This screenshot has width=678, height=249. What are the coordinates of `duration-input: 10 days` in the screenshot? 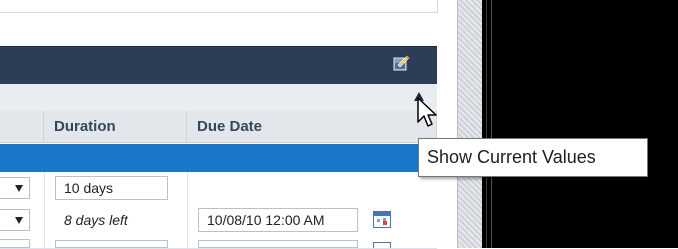 It's located at (111, 188).